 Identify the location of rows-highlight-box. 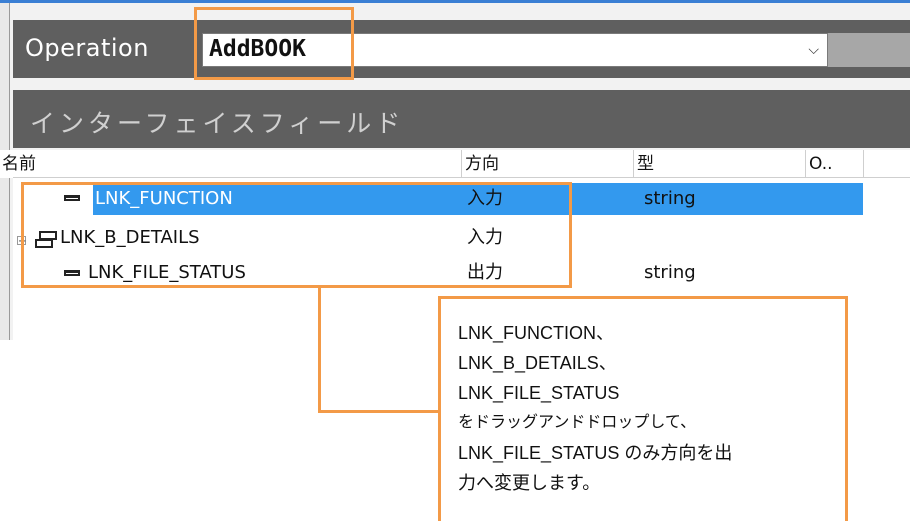
(296, 235).